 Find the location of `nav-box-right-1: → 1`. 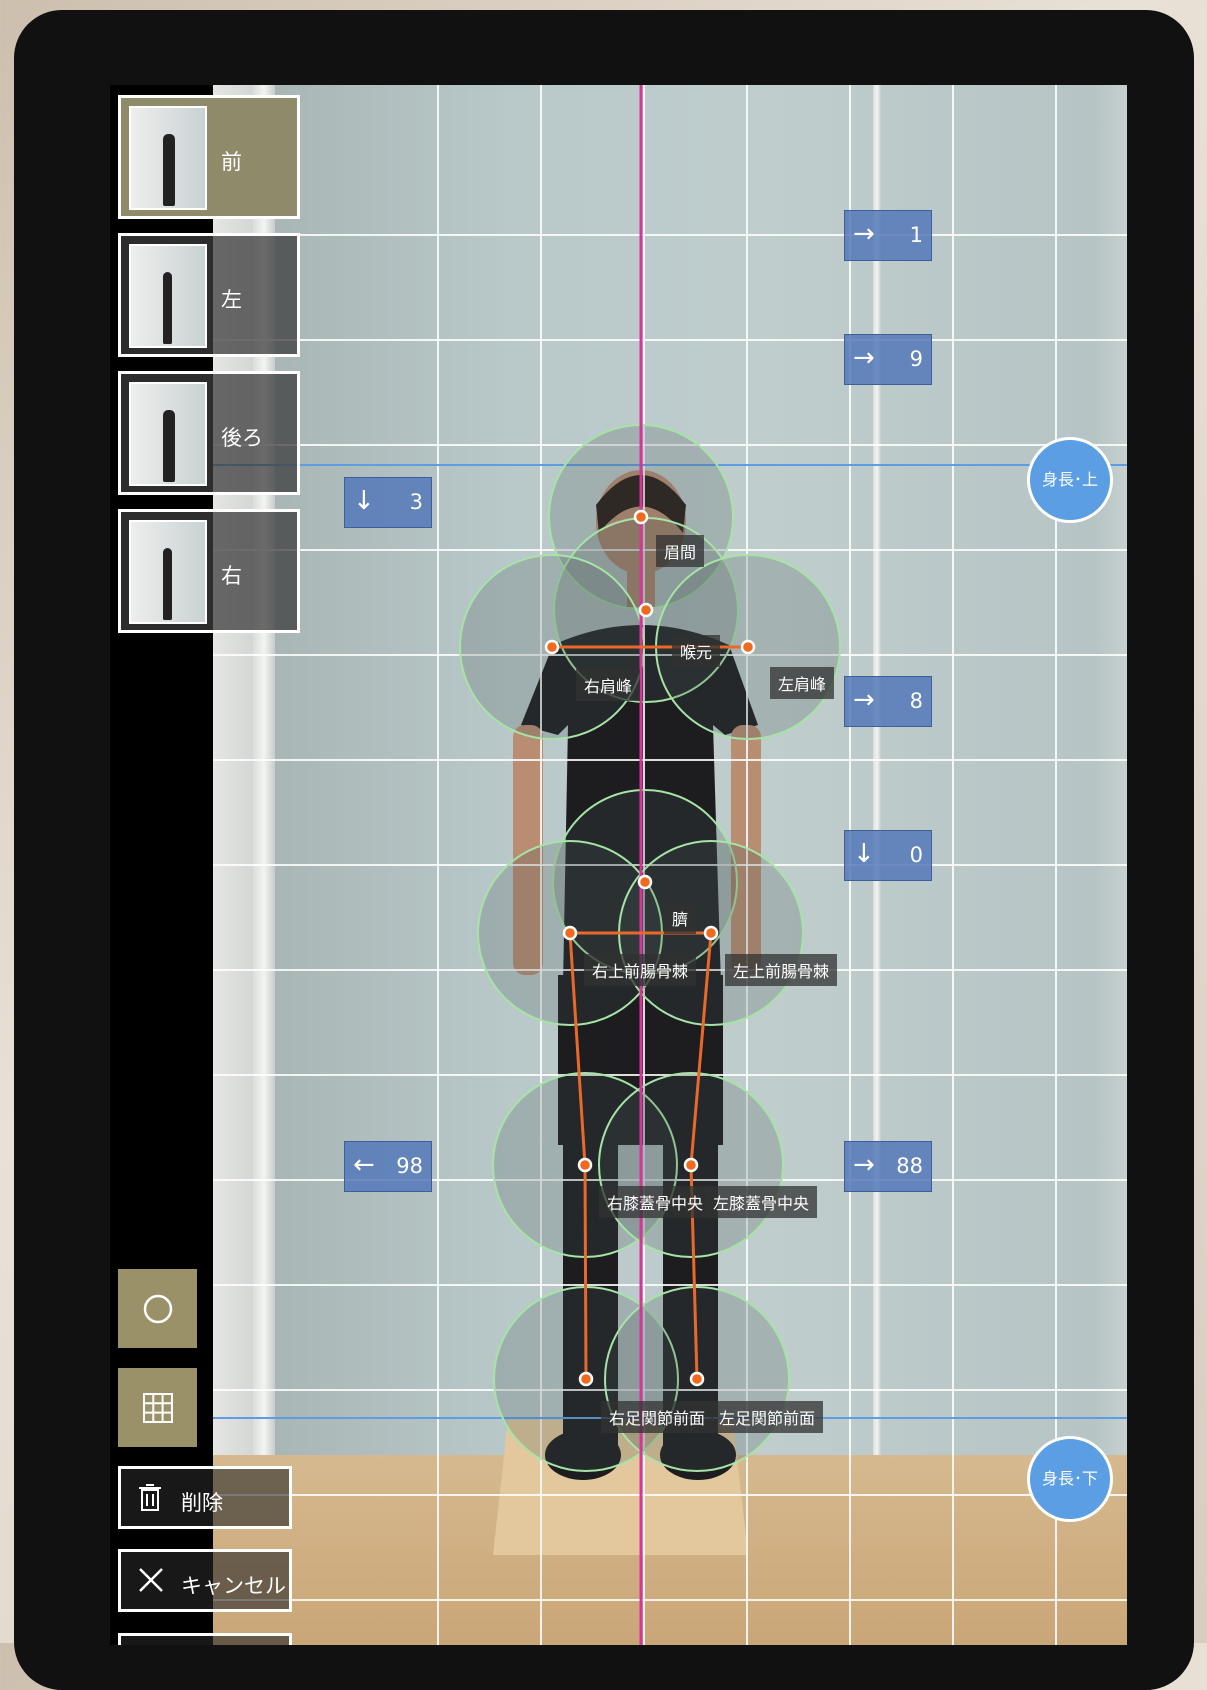

nav-box-right-1: → 1 is located at coordinates (888, 235).